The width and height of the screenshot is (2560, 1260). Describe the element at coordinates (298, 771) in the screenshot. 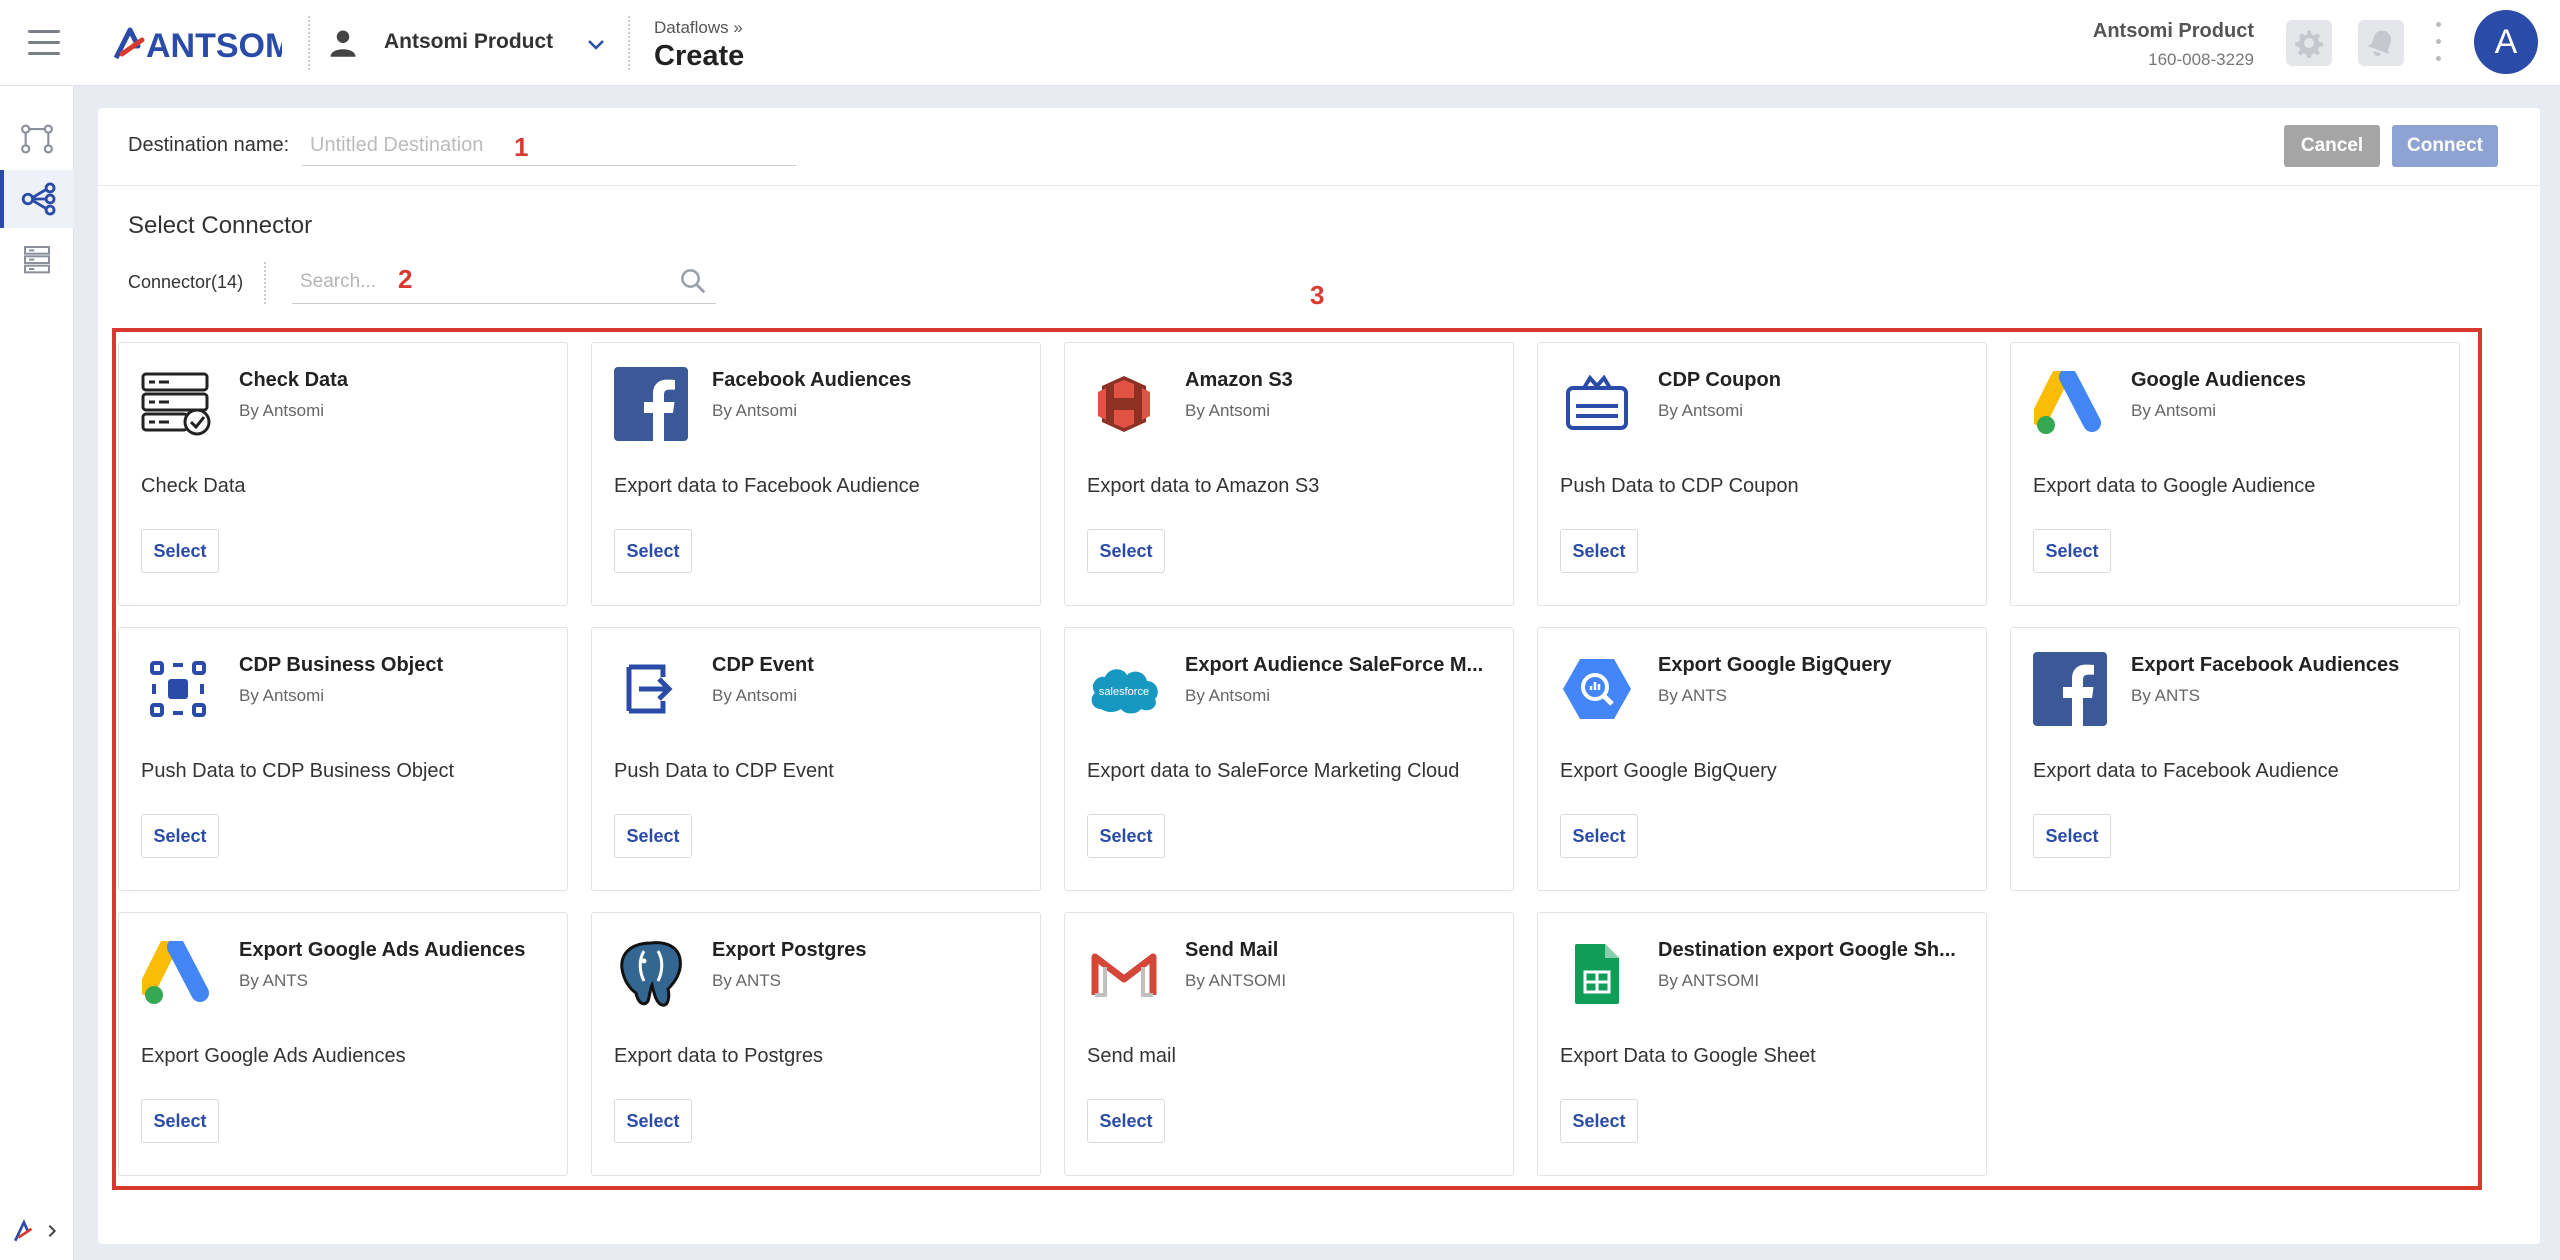

I see `connector-description: Push Data to CDP Business Object` at that location.